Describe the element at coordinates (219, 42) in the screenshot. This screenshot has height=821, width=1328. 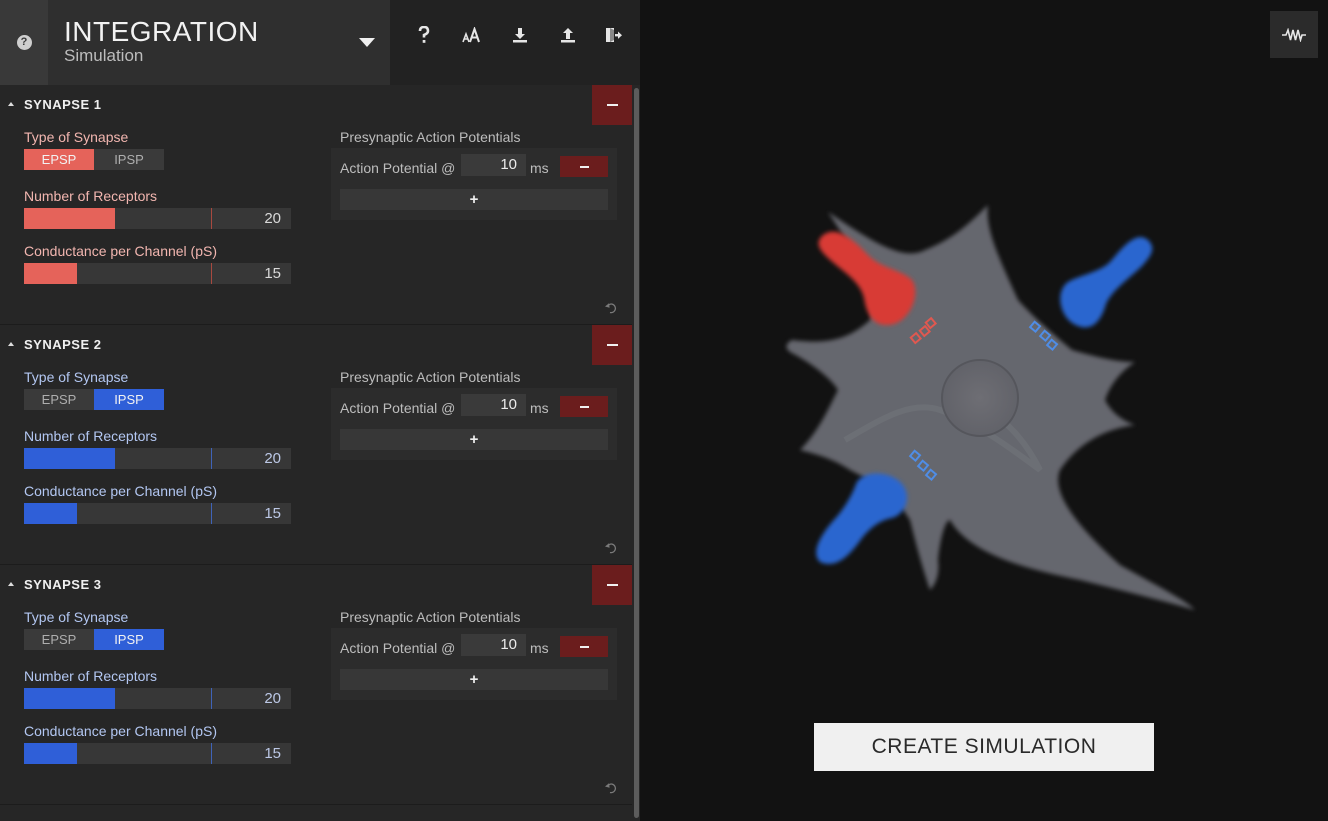
I see `module-selector: INTEGRATION Simulation` at that location.